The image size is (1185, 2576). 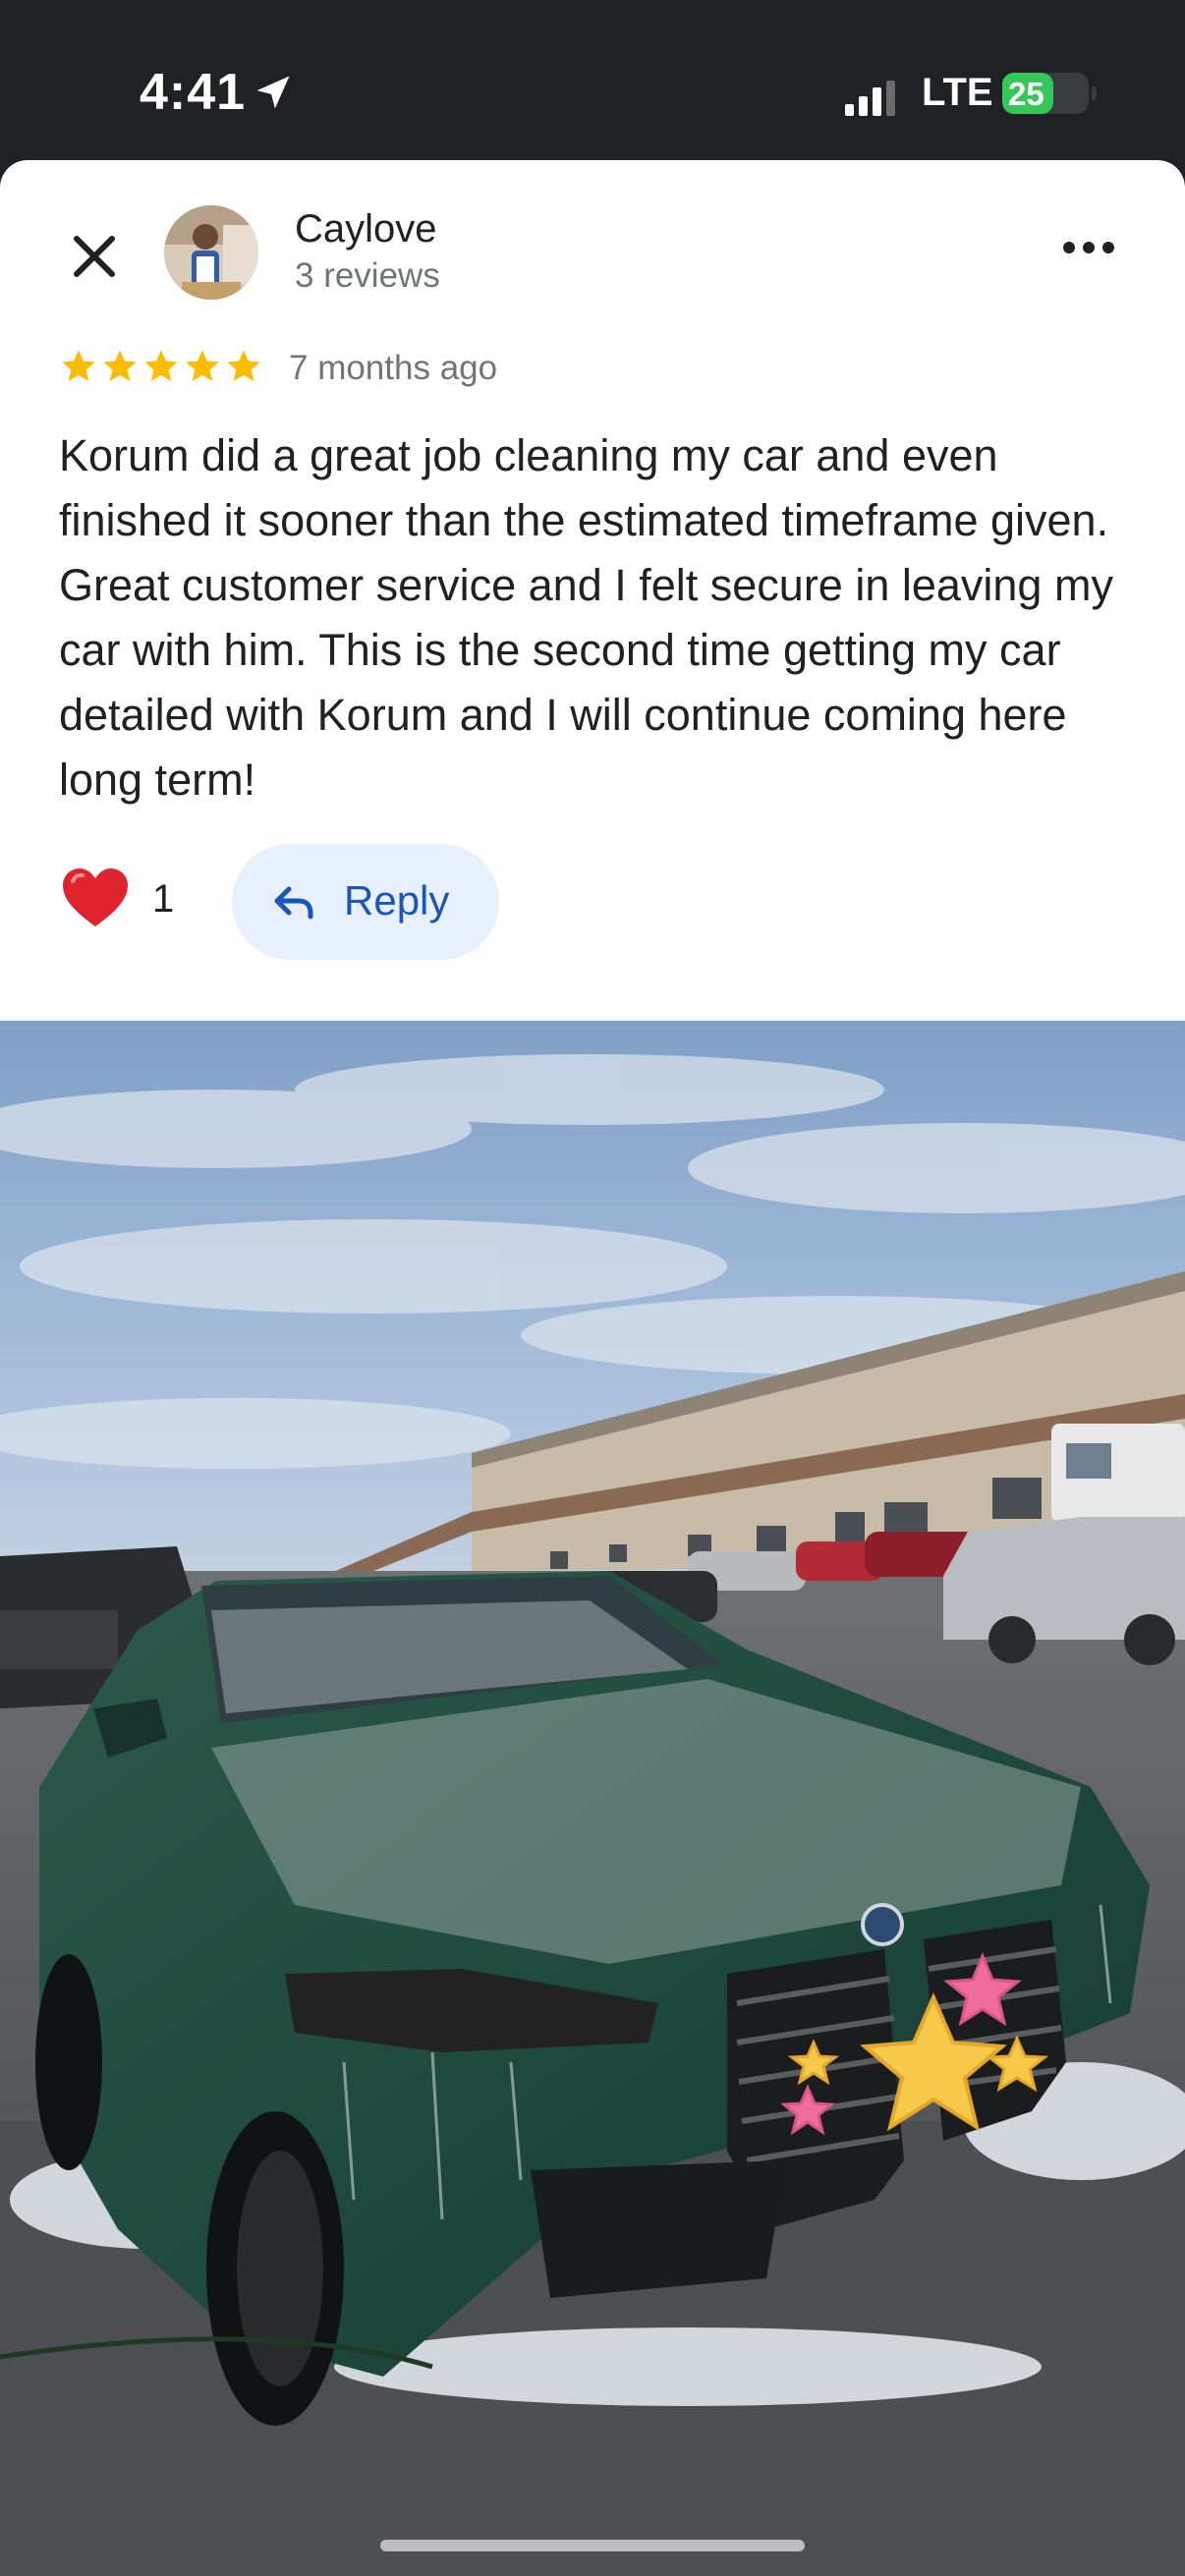 What do you see at coordinates (273, 92) in the screenshot?
I see `location-arrow-icon` at bounding box center [273, 92].